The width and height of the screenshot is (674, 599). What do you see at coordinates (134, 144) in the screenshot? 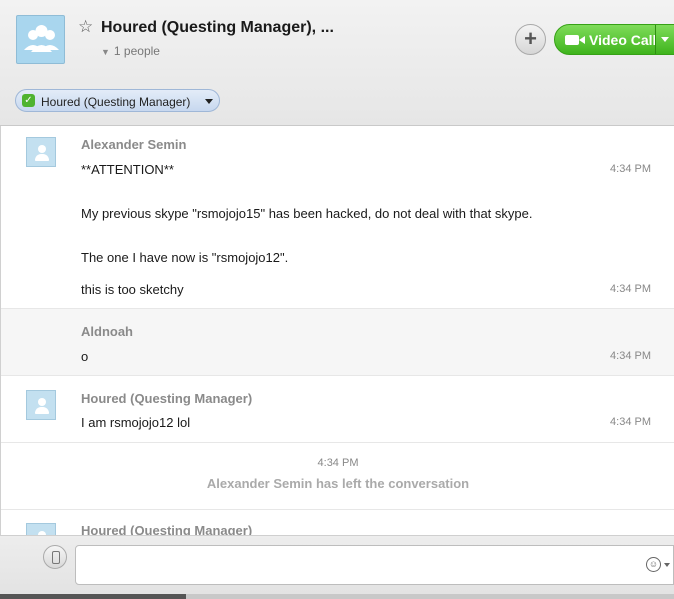
I see `sender-name: Alexander Semin` at bounding box center [134, 144].